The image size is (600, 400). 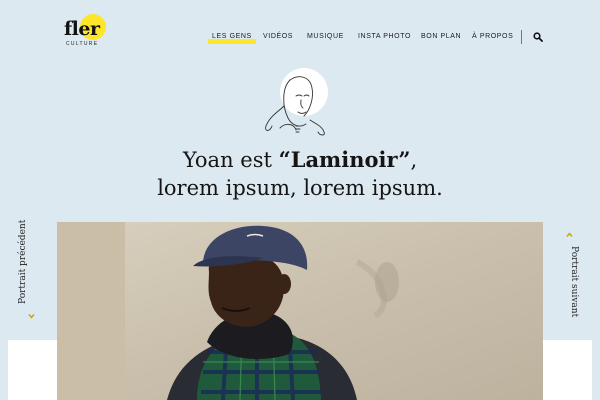 I want to click on nav-item-insta-photo: INSTA PHOTO, so click(x=384, y=36).